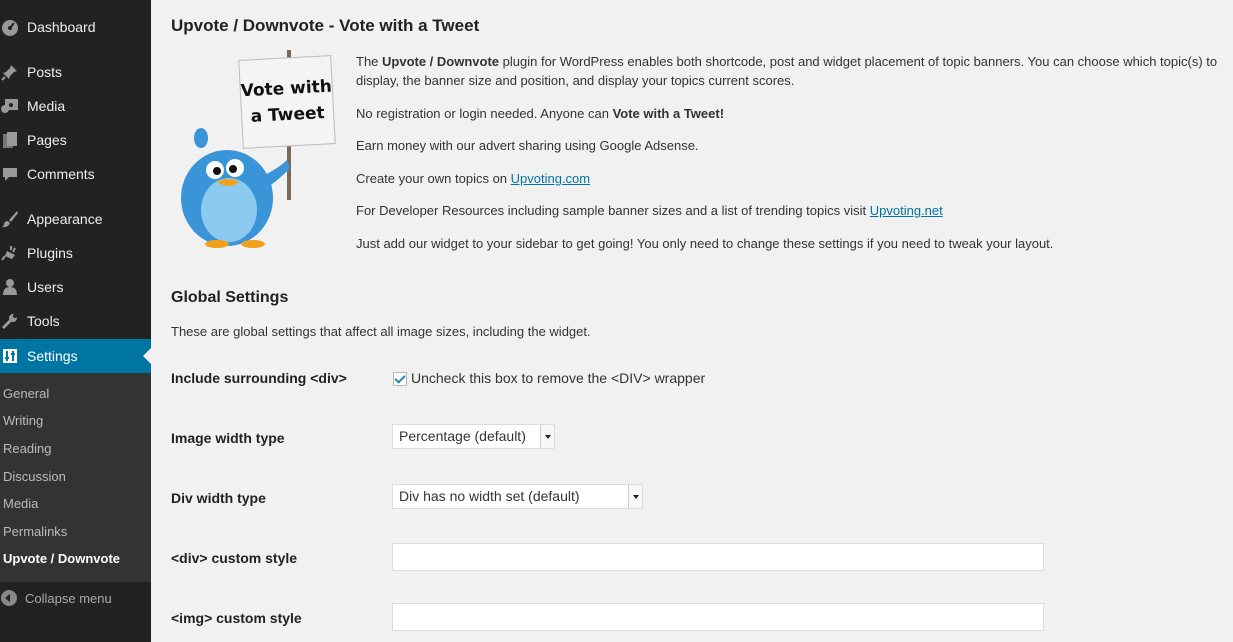  What do you see at coordinates (26, 393) in the screenshot?
I see `submenu-general: General` at bounding box center [26, 393].